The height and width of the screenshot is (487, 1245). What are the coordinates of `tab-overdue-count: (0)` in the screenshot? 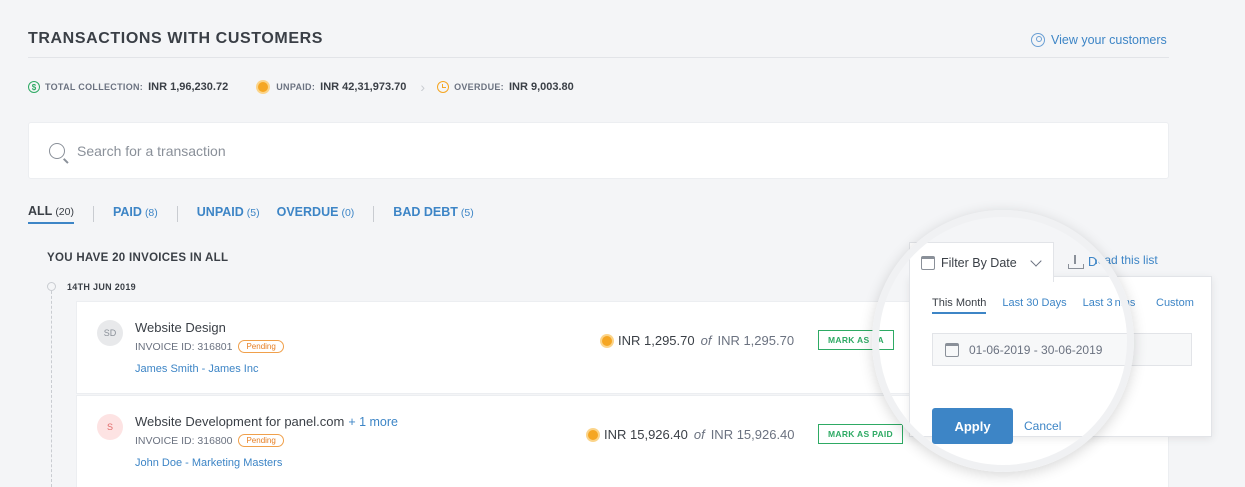 It's located at (348, 213).